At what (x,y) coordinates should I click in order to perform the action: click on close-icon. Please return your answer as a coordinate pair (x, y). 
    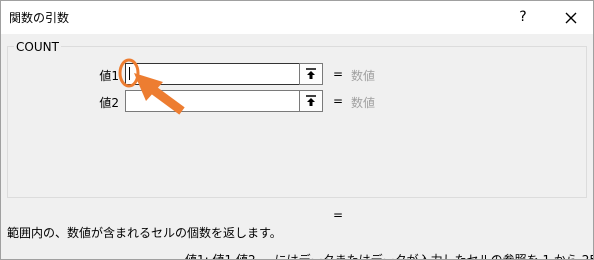
    Looking at the image, I should click on (571, 17).